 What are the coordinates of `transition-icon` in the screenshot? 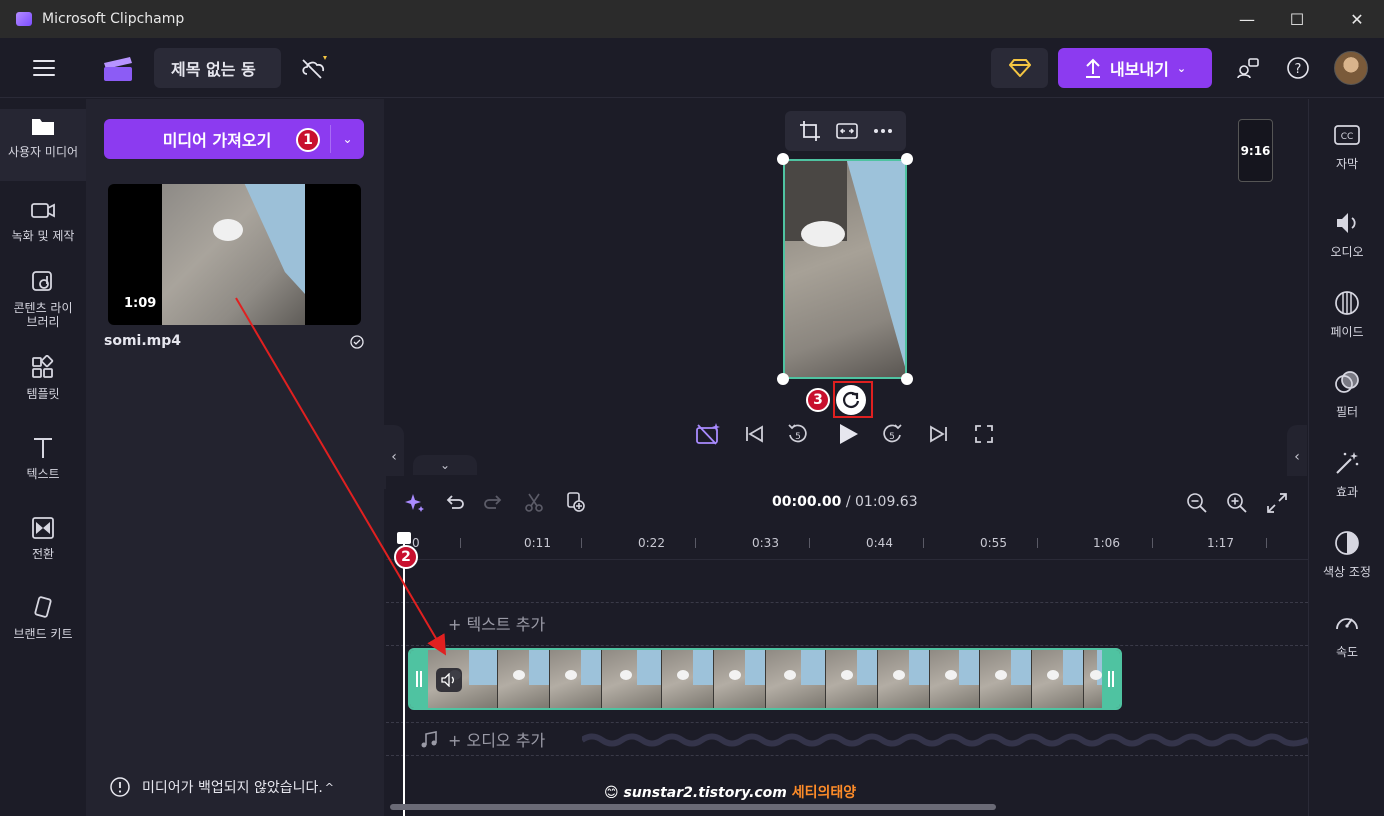 It's located at (43, 528).